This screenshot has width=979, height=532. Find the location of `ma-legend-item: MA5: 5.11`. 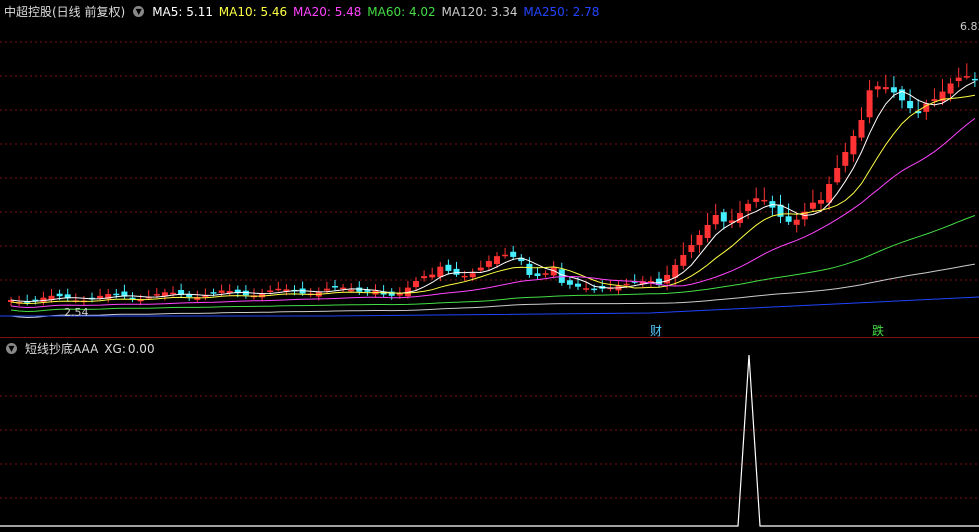

ma-legend-item: MA5: 5.11 is located at coordinates (184, 11).